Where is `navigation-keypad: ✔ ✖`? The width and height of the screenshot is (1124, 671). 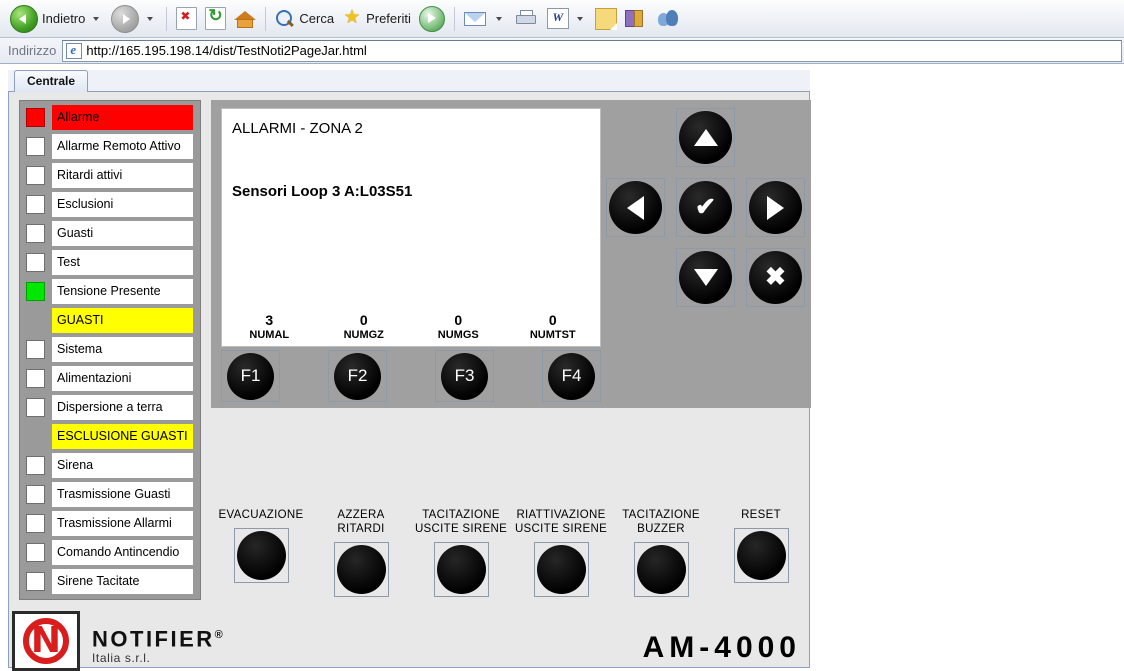
navigation-keypad: ✔ ✖ is located at coordinates (706, 223).